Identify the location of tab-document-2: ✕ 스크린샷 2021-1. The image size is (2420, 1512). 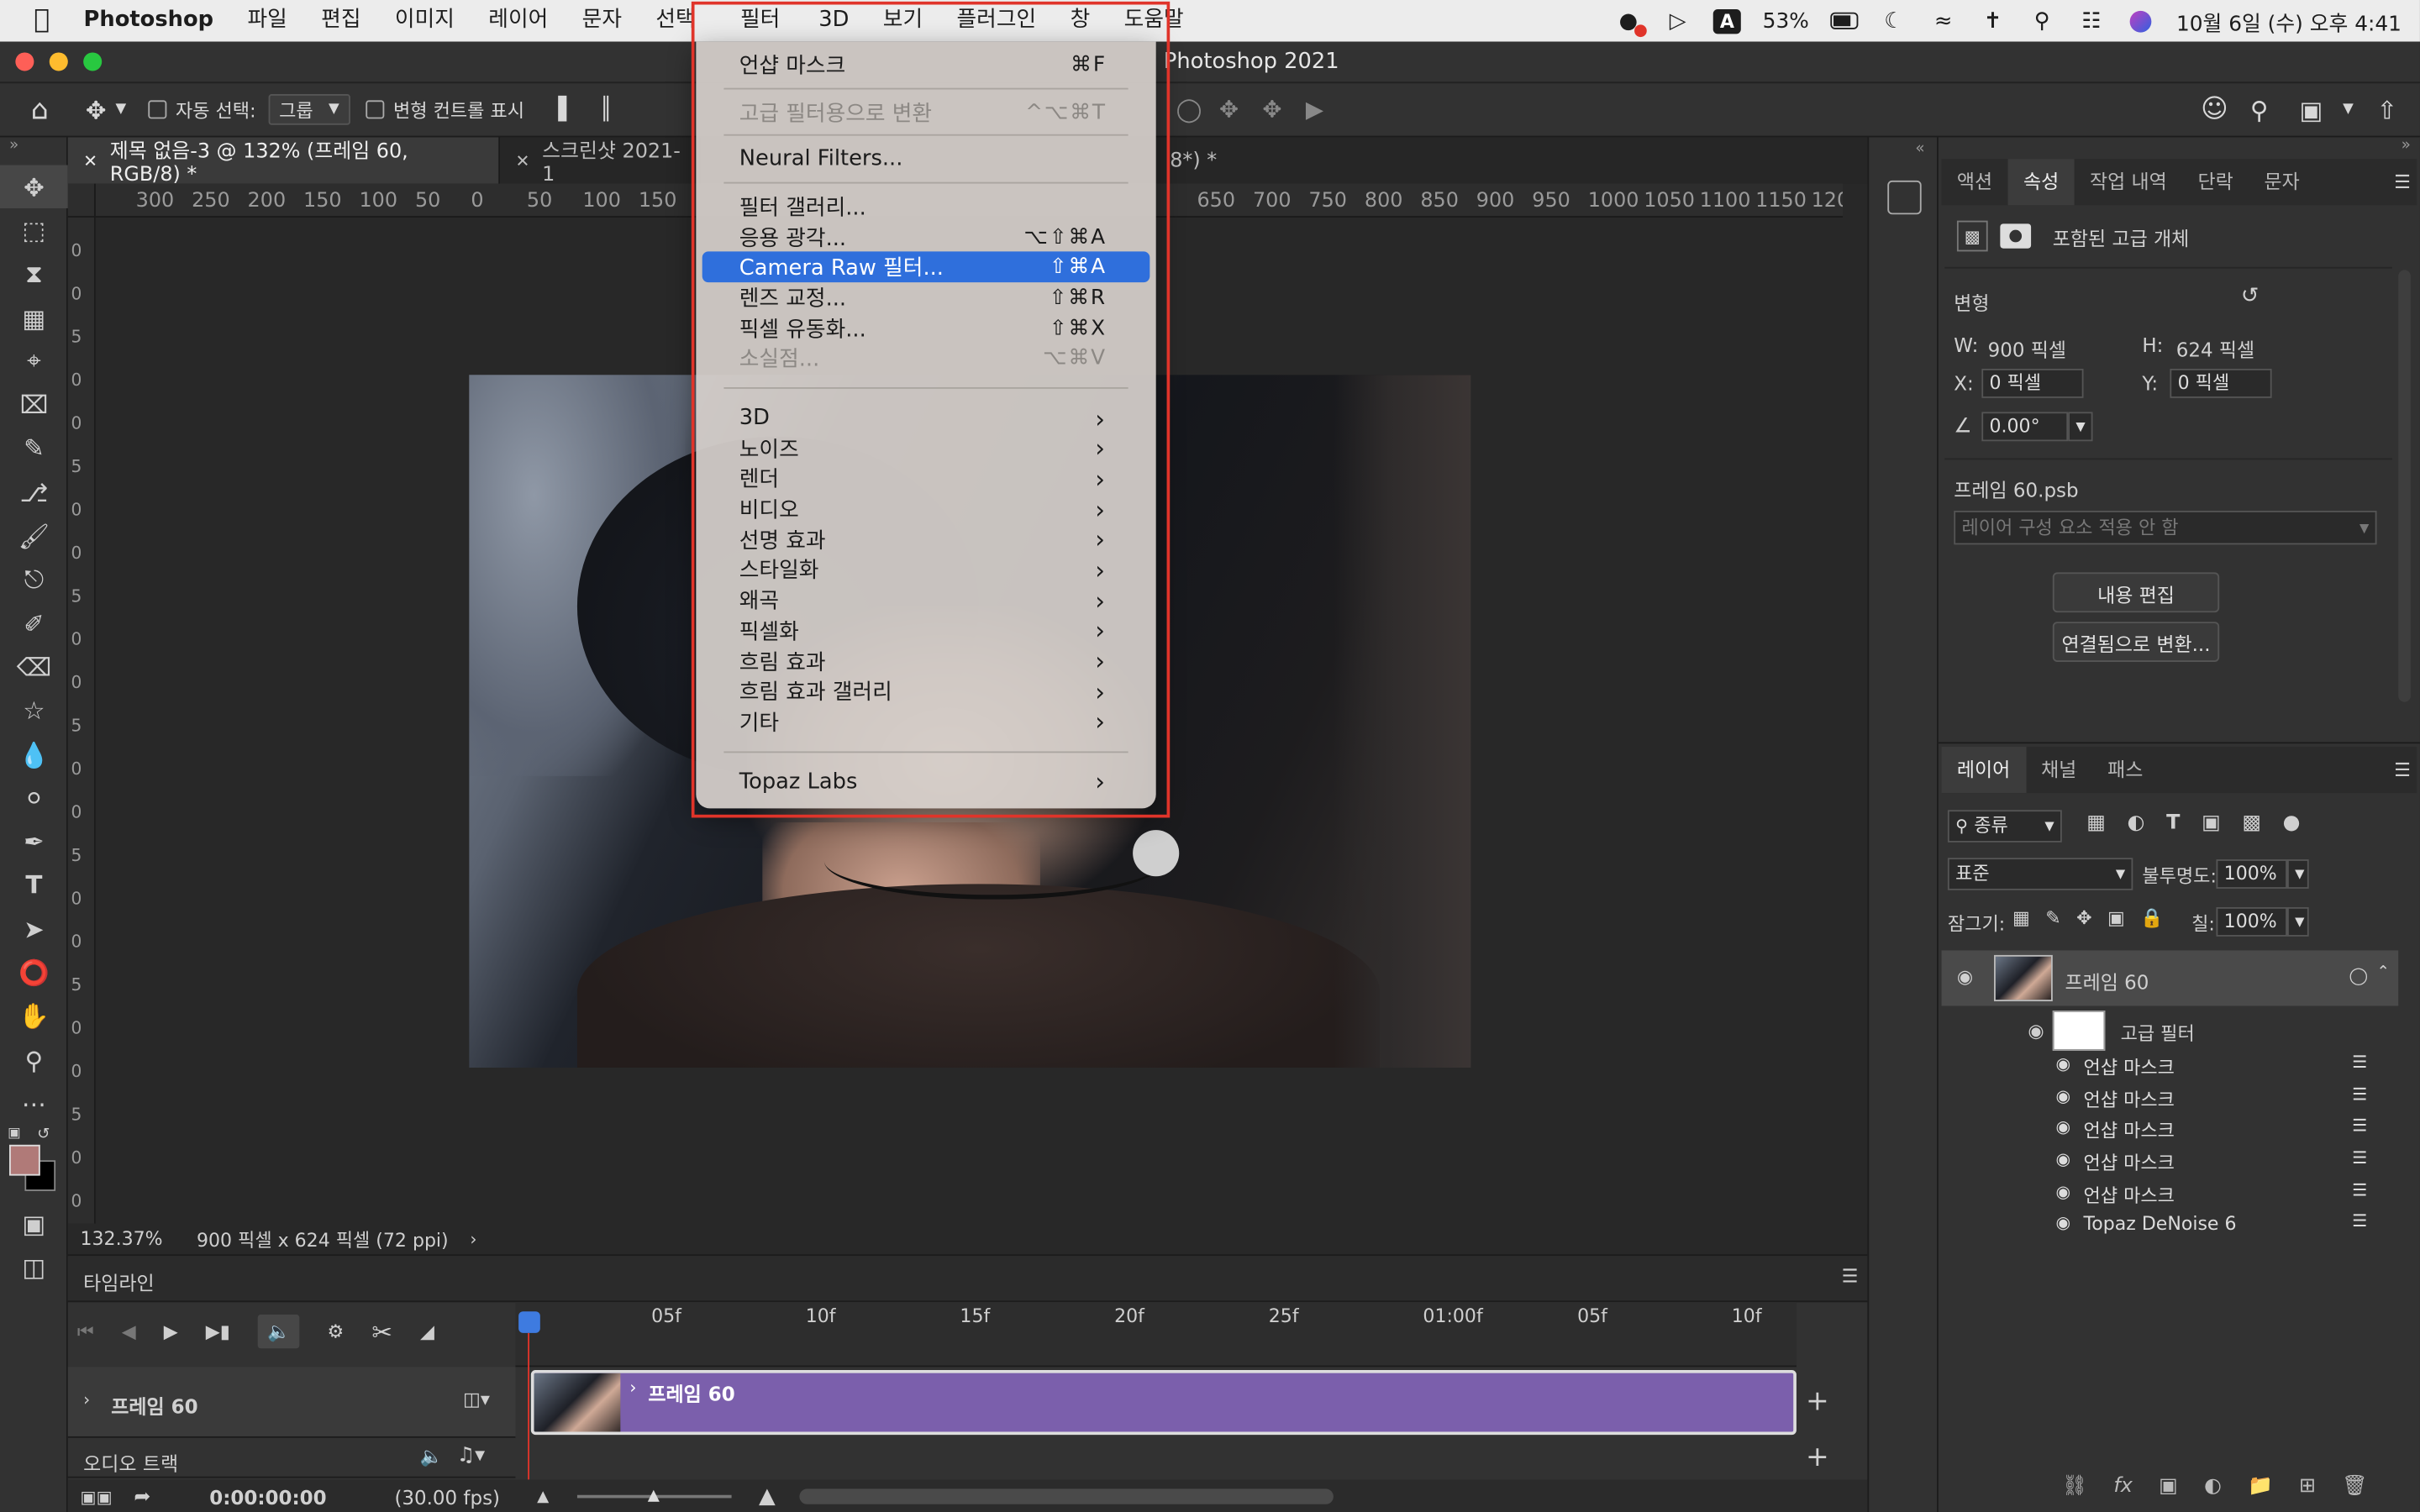
(600, 161).